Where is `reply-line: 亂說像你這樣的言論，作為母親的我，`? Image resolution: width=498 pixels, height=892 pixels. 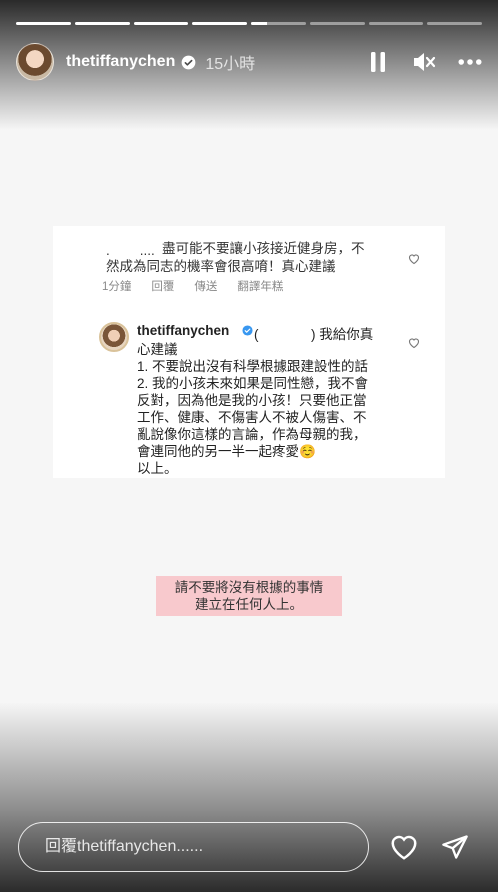
reply-line: 亂說像你這樣的言論，作為母親的我， is located at coordinates (252, 434).